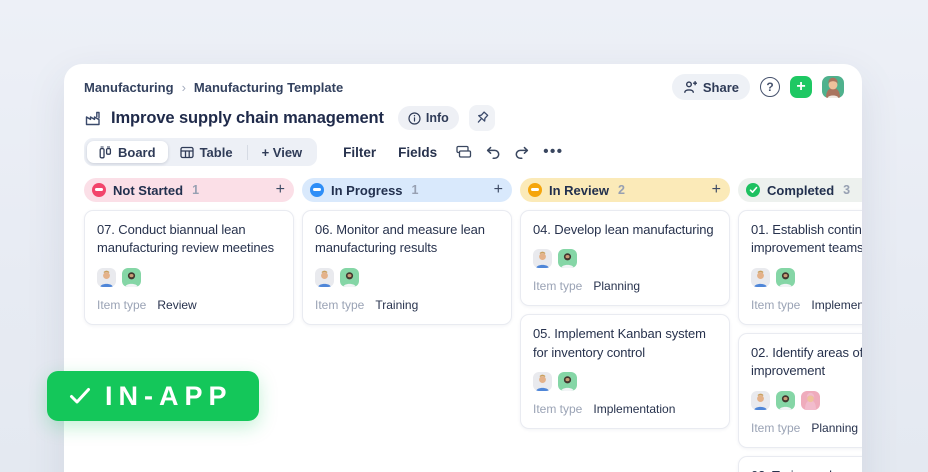 This screenshot has height=472, width=928. I want to click on top-actions: Share ? +, so click(757, 87).